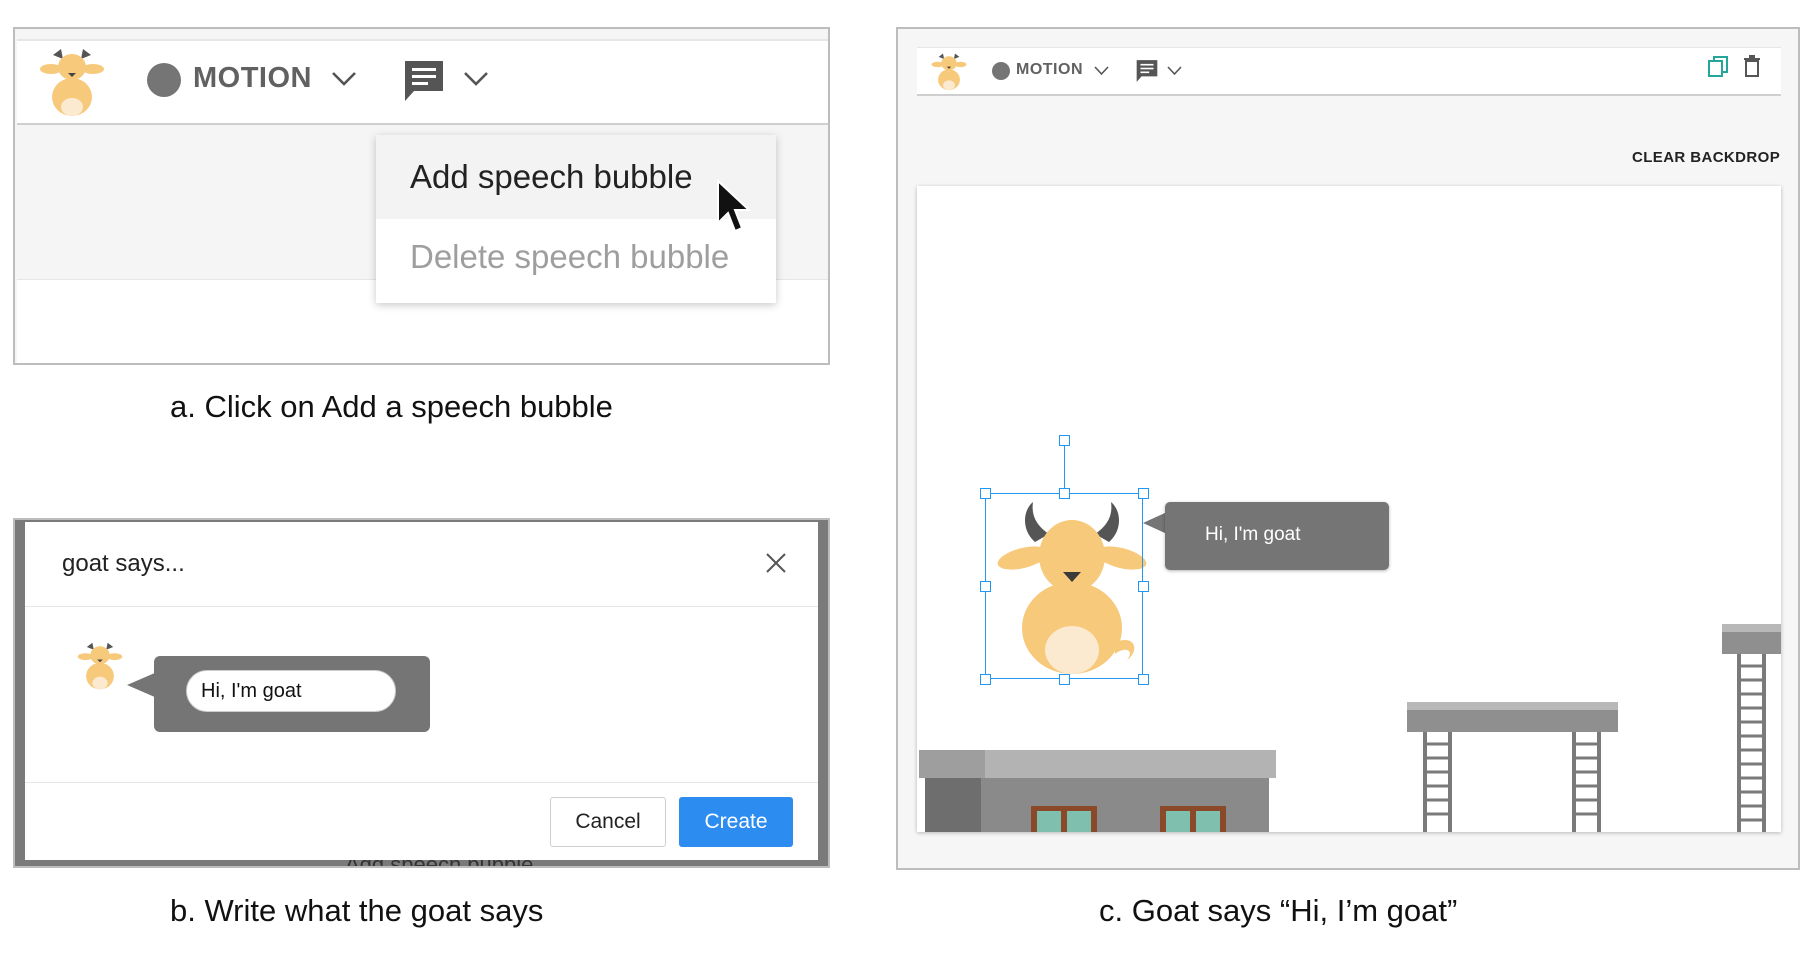 The height and width of the screenshot is (966, 1816). Describe the element at coordinates (1718, 67) in the screenshot. I see `copy-icon` at that location.